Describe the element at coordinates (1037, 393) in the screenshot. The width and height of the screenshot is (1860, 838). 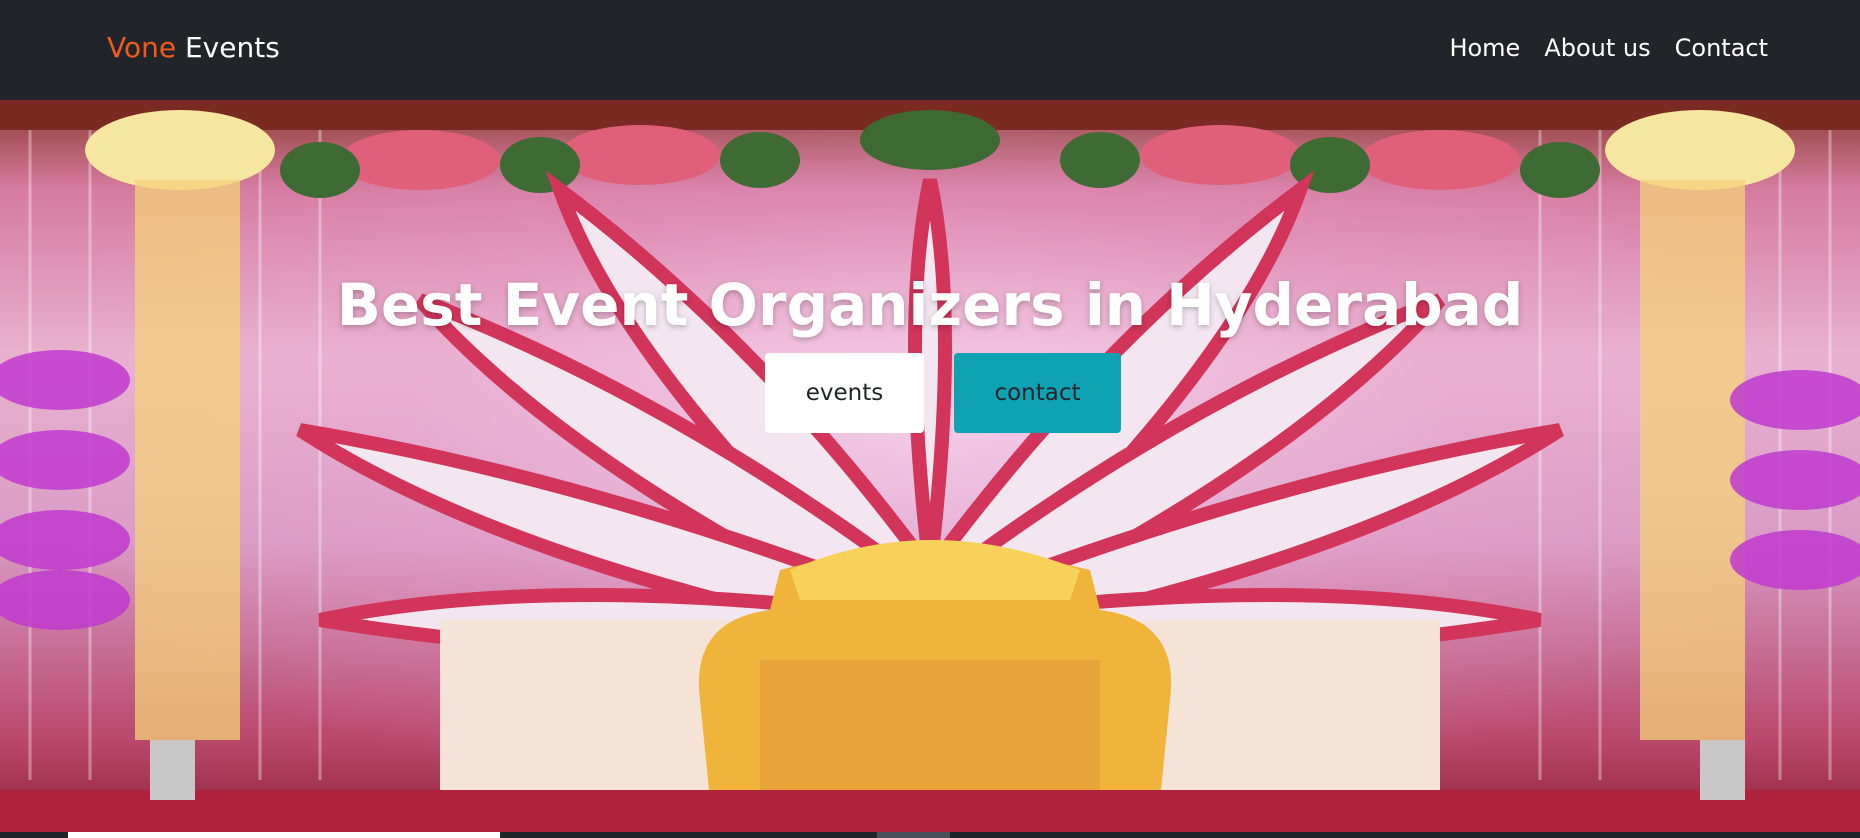
I see `contact-button: contact` at that location.